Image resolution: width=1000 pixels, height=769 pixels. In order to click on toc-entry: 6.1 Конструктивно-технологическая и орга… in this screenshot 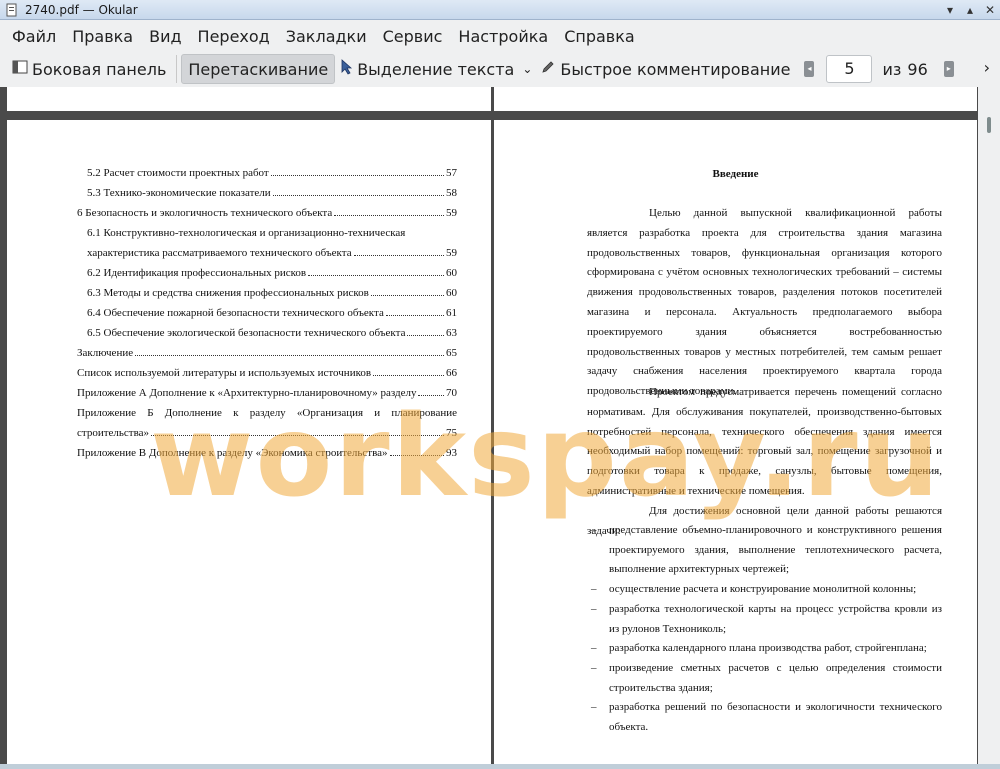, I will do `click(246, 233)`.